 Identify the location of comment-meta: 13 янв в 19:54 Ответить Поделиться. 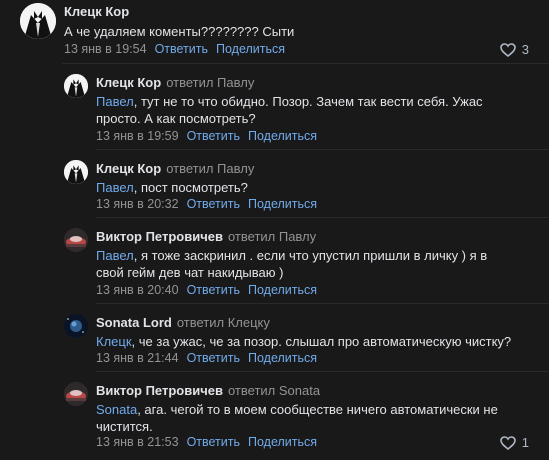
(174, 49).